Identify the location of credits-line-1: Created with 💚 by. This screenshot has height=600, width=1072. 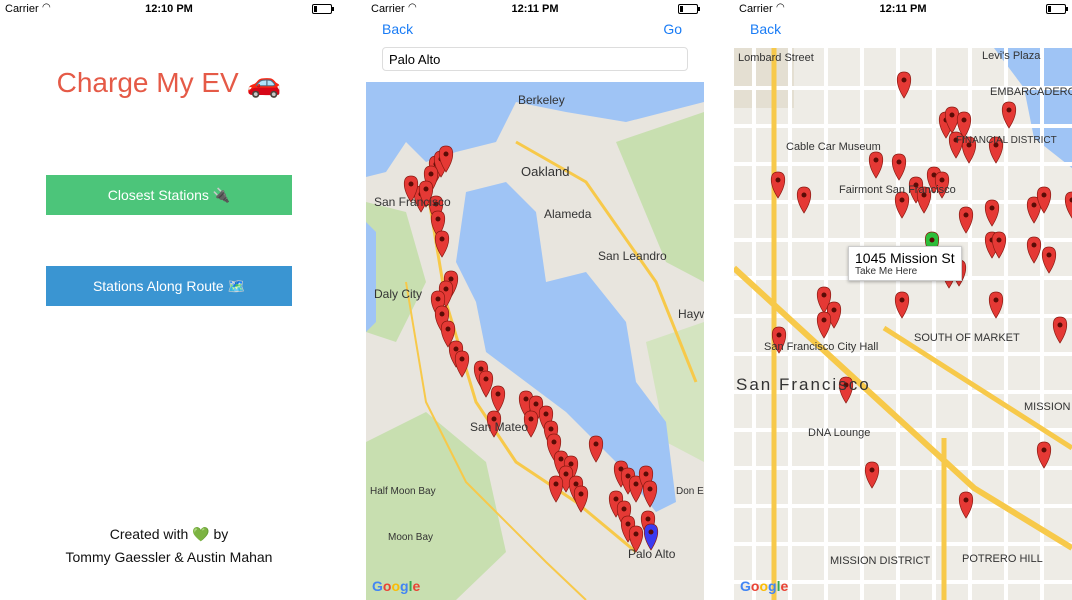
(169, 534).